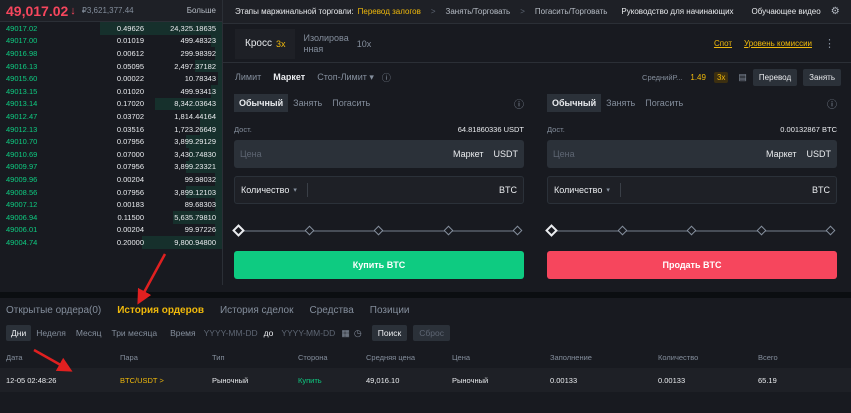  What do you see at coordinates (310, 380) in the screenshot?
I see `cell-side: Купить` at bounding box center [310, 380].